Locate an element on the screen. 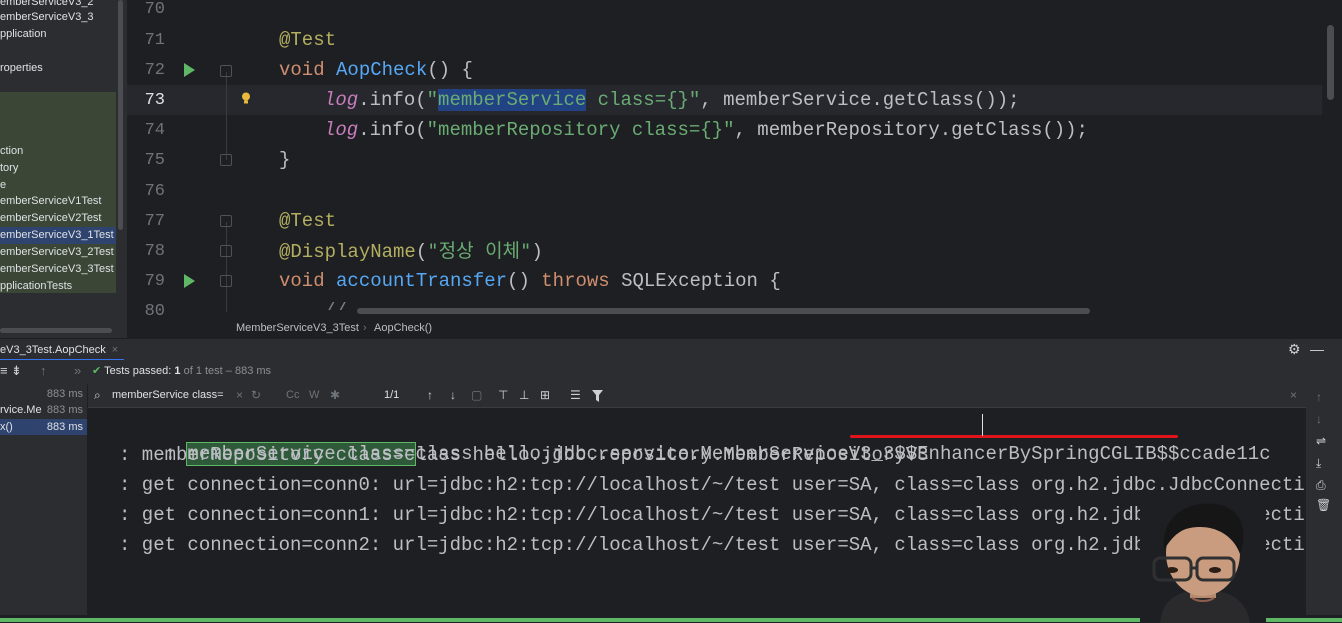  breadcrumb-class: MemberServiceV3_3Test is located at coordinates (297, 328).